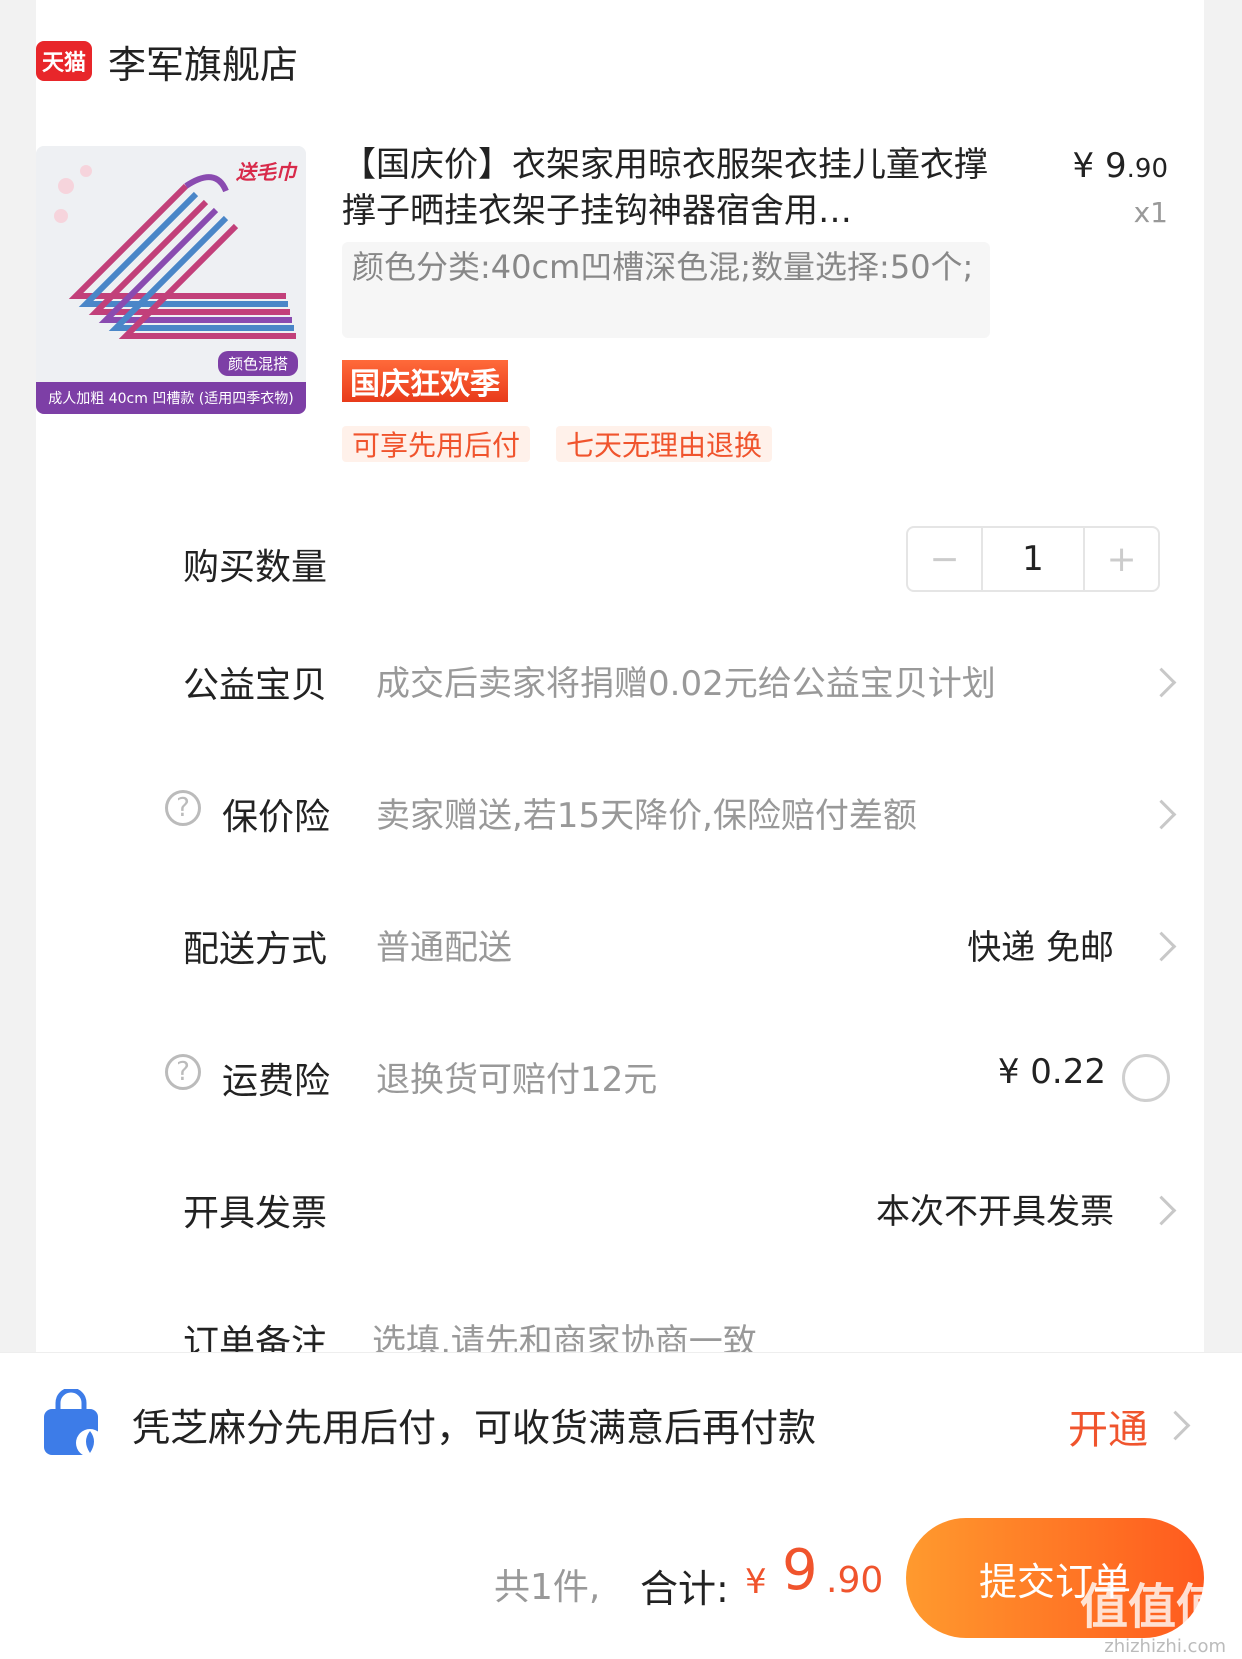 This screenshot has width=1242, height=1659. I want to click on store-header: 天猫 李军旗舰店, so click(167, 62).